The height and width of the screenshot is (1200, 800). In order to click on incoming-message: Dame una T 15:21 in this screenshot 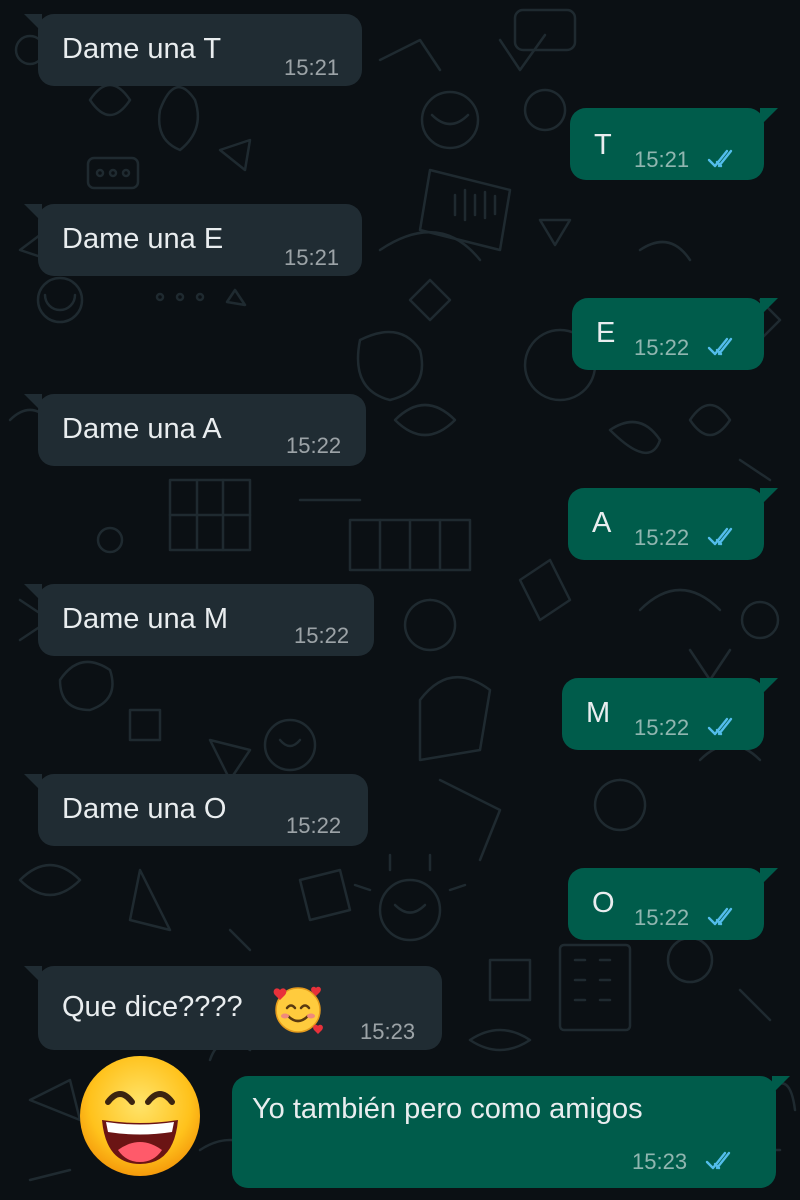, I will do `click(193, 50)`.